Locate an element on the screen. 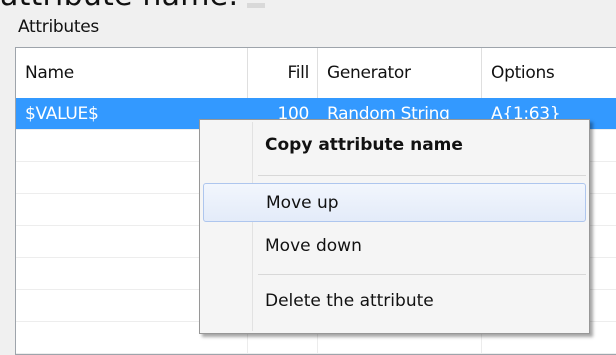  list-header: Name Fill Generator Options is located at coordinates (316, 73).